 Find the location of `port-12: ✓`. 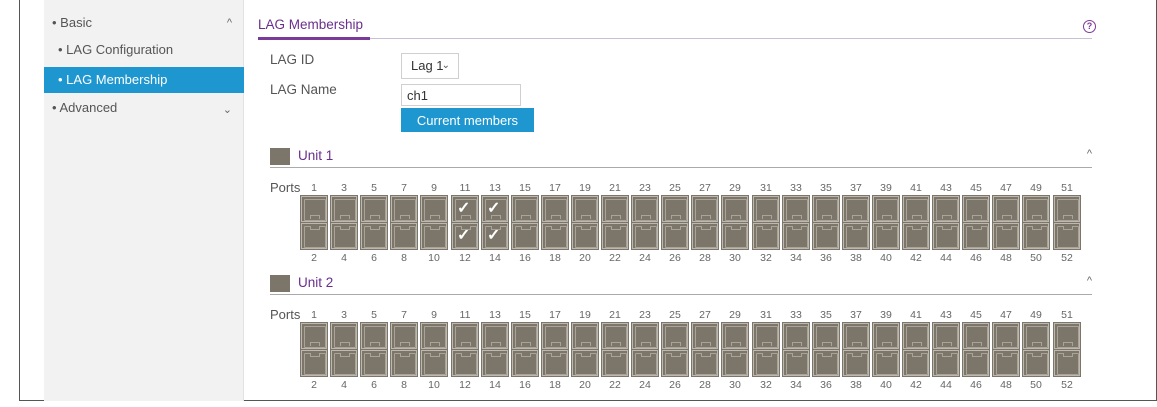

port-12: ✓ is located at coordinates (465, 236).